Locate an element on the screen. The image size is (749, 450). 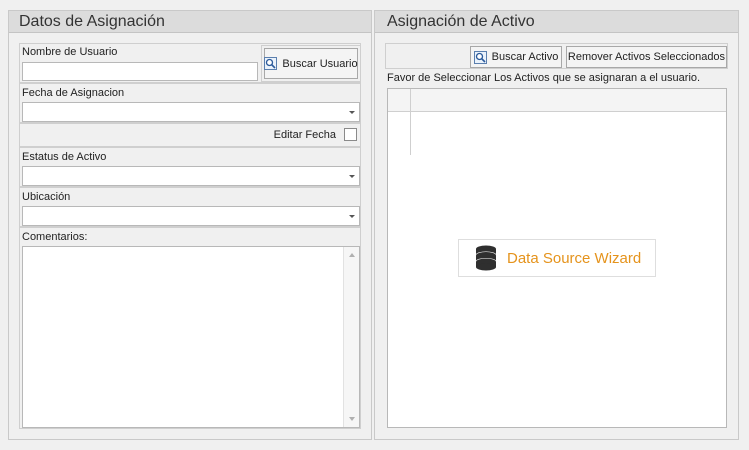
editar-fecha-group: Editar Fecha is located at coordinates (190, 135).